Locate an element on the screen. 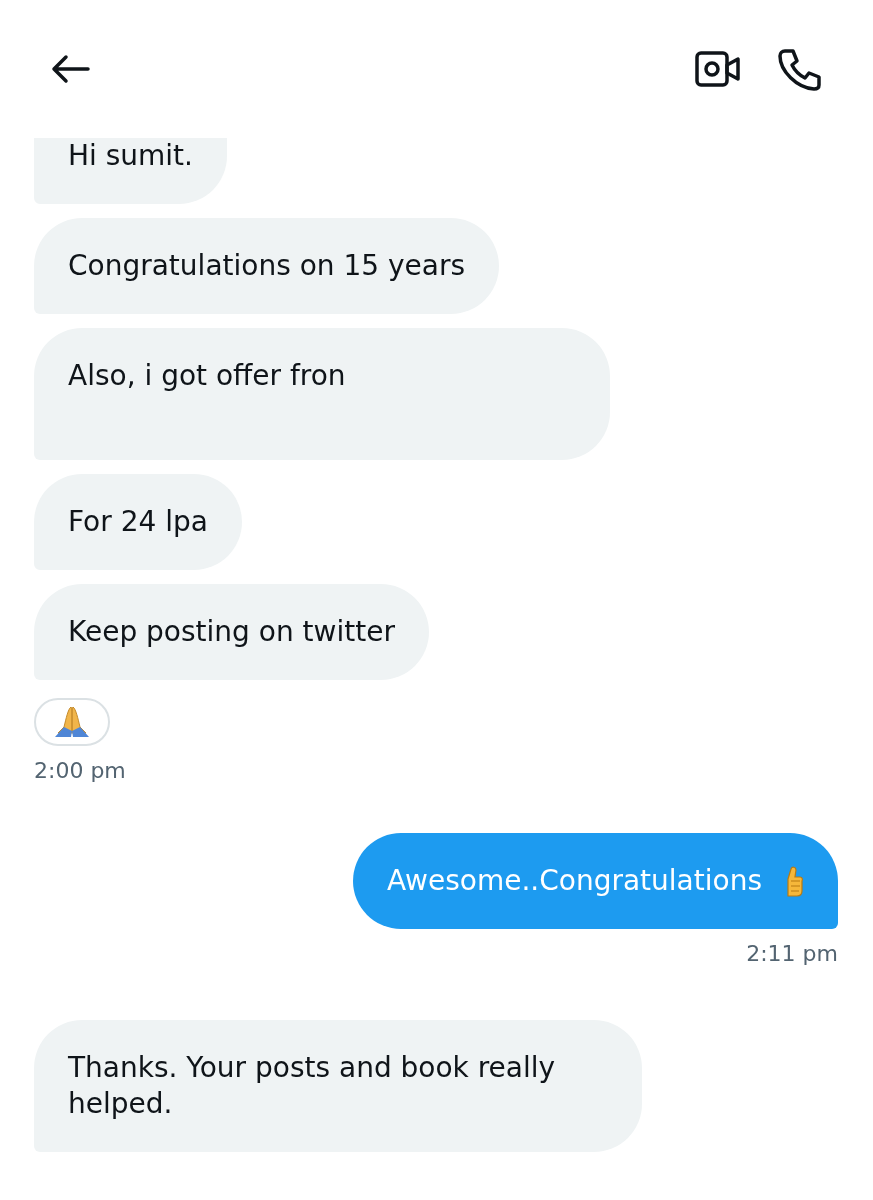  video-call-icon is located at coordinates (718, 69).